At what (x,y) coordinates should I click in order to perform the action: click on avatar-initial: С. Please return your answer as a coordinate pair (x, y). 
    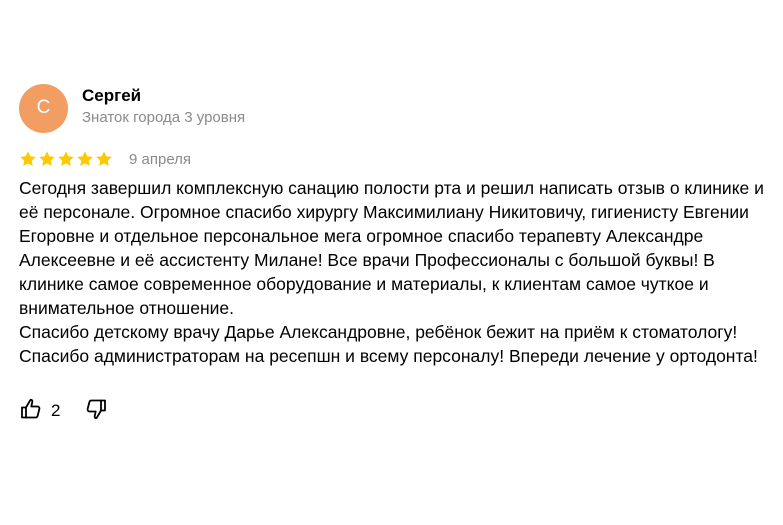
    Looking at the image, I should click on (43, 107).